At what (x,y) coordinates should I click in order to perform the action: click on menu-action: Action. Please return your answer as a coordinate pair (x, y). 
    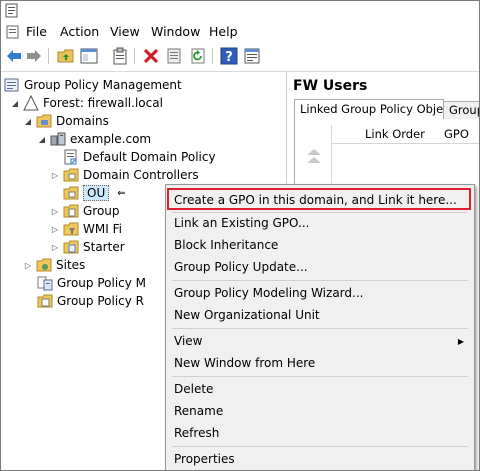
    Looking at the image, I should click on (79, 31).